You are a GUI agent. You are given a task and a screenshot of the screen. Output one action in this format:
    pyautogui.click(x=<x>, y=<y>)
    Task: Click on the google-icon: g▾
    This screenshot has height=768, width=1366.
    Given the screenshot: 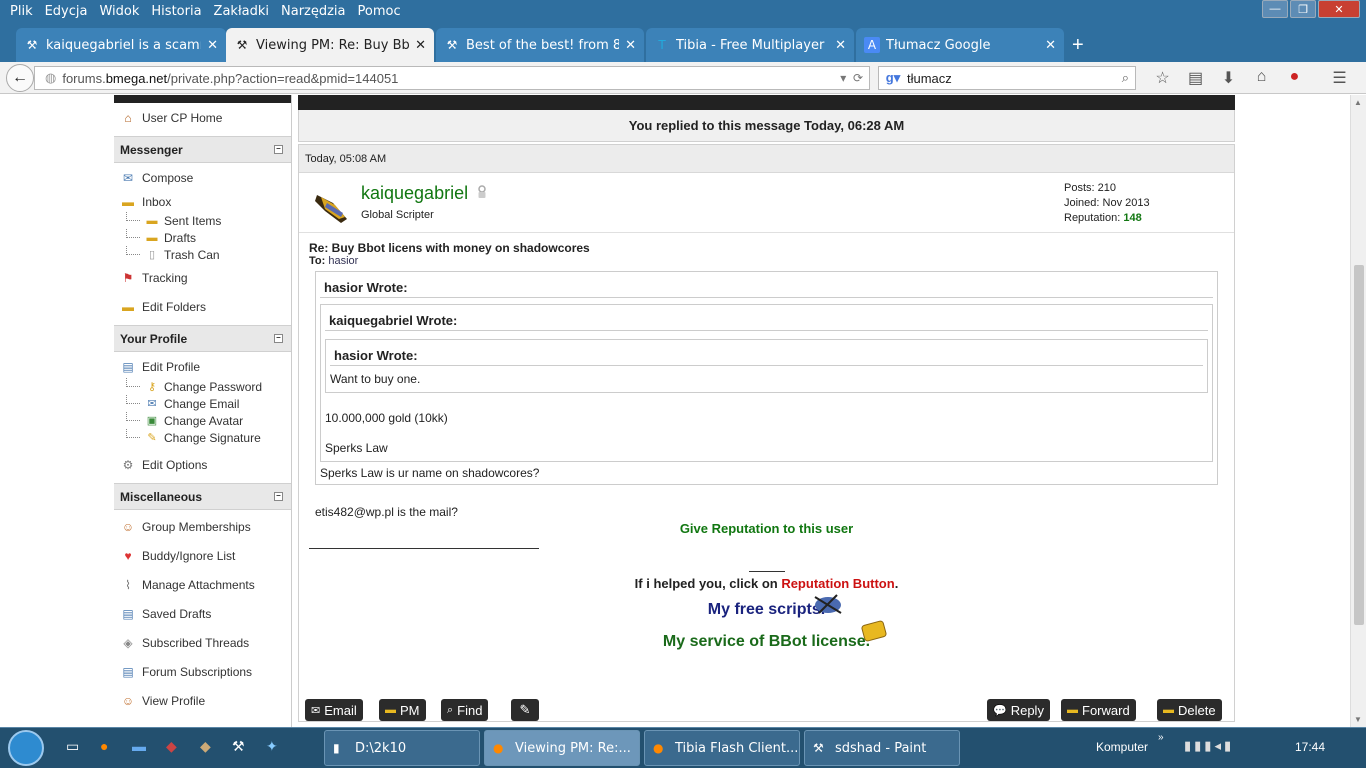 What is the action you would take?
    pyautogui.click(x=893, y=78)
    